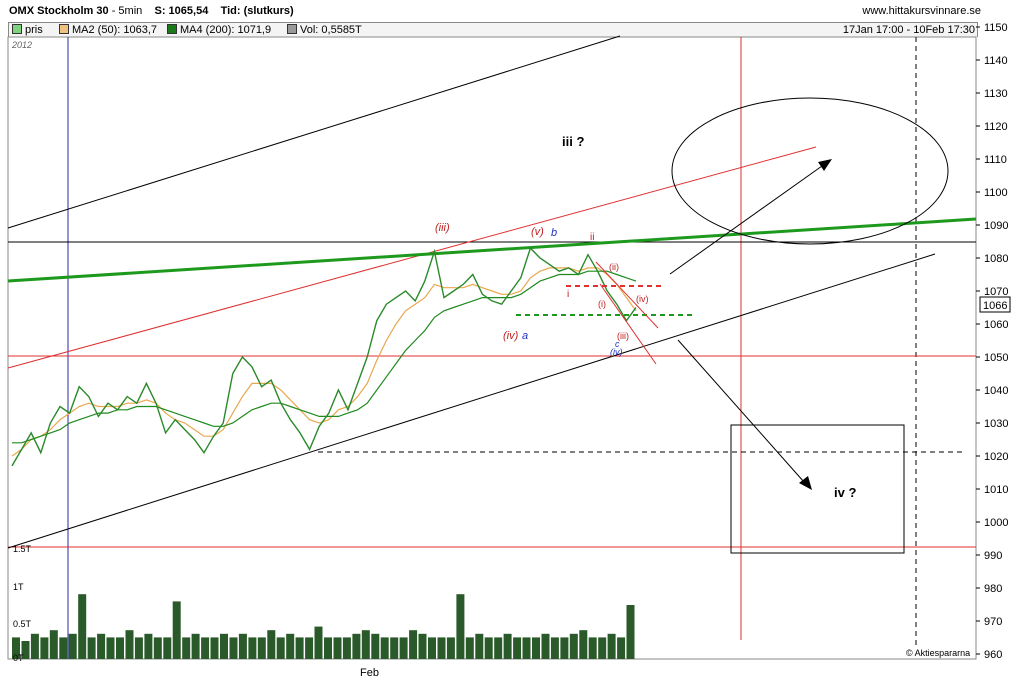 The height and width of the screenshot is (684, 1023). I want to click on y-tick-label: 960, so click(993, 655).